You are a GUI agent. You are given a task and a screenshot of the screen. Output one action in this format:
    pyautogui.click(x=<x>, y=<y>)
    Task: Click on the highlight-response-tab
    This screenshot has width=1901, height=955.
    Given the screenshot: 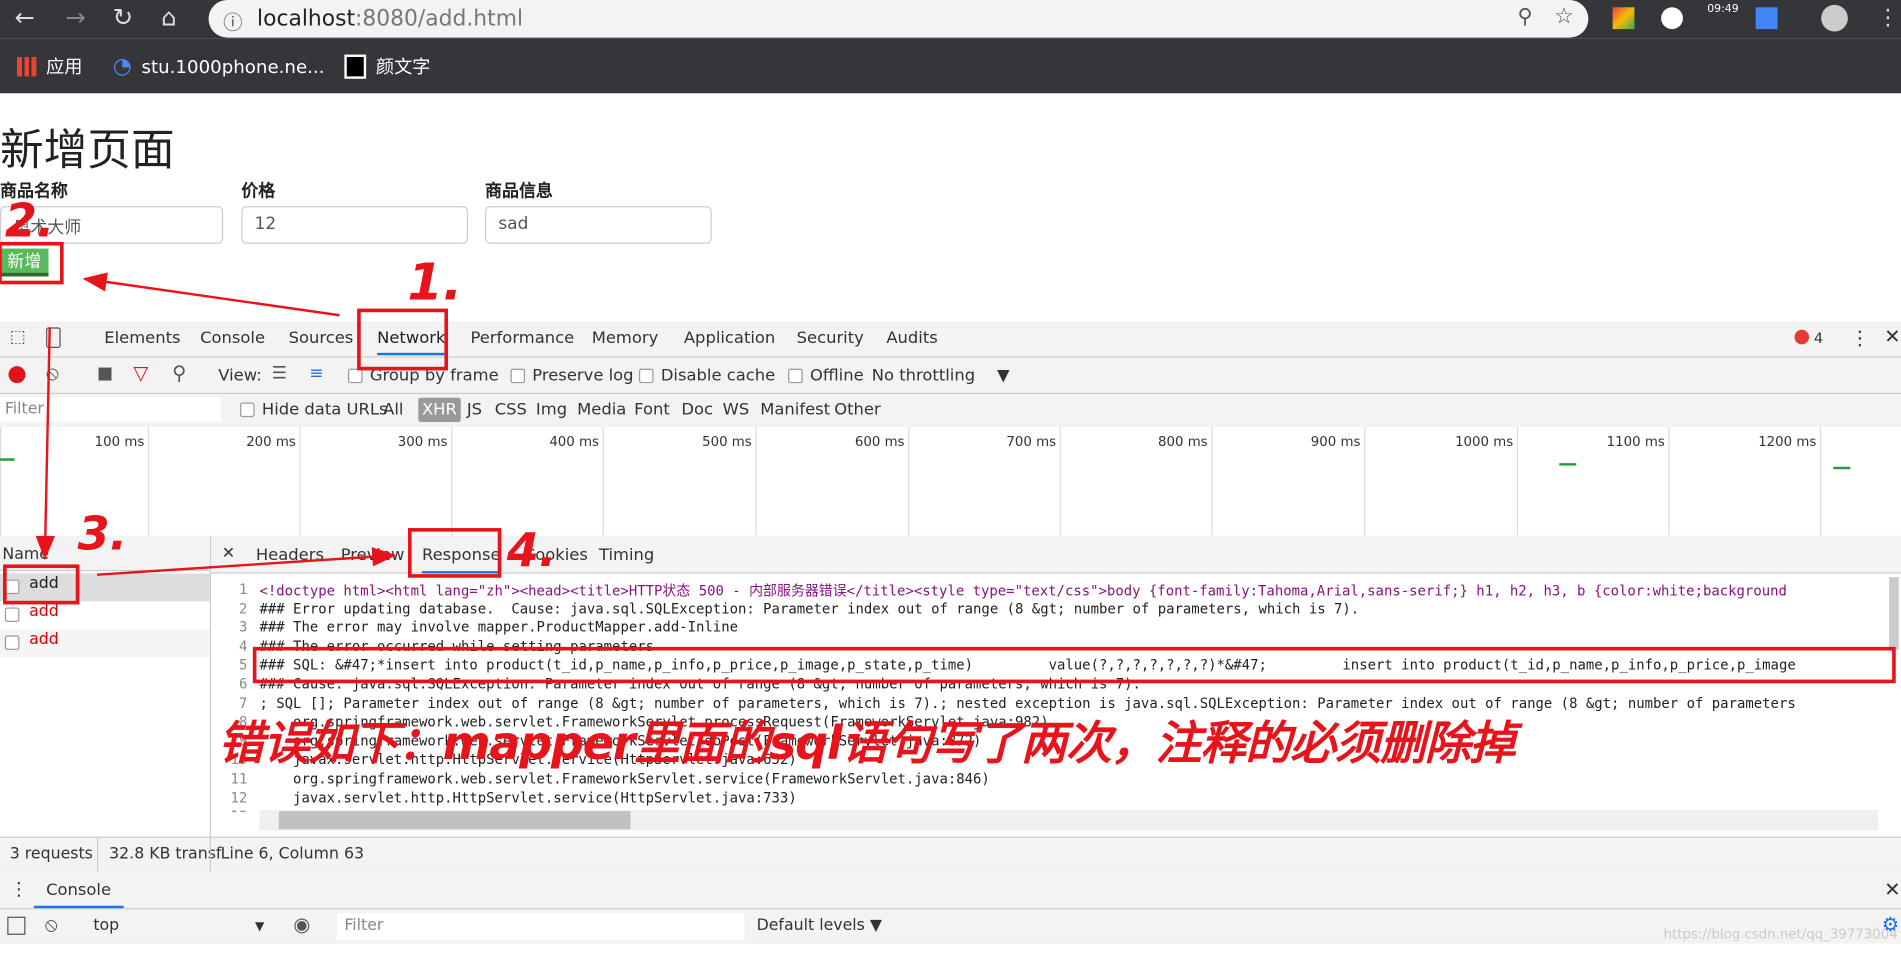 What is the action you would take?
    pyautogui.click(x=455, y=553)
    